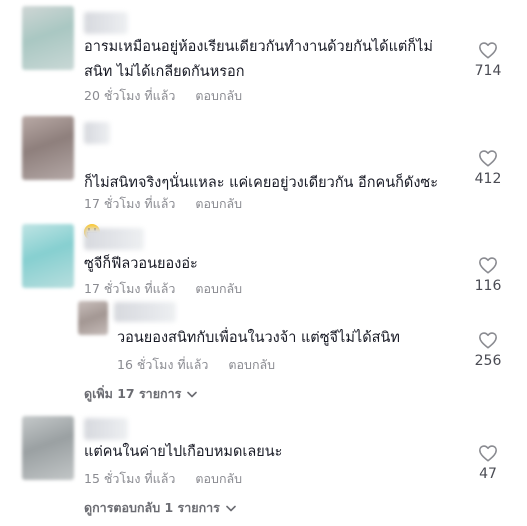 The image size is (527, 526). I want to click on view-more-replies-button: ดูเพิ่ม 17 รายการ, so click(141, 394).